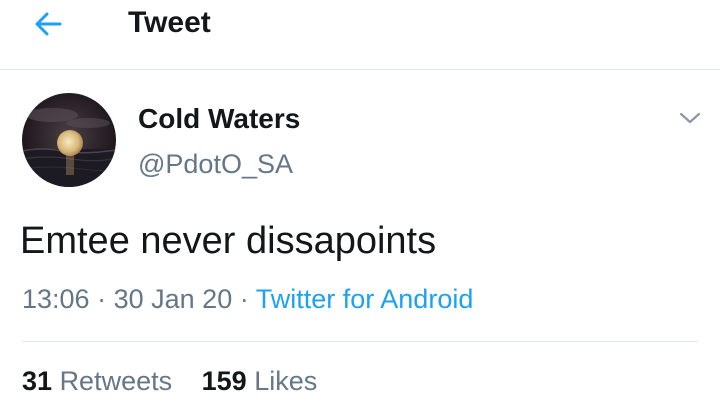 This screenshot has width=720, height=417. I want to click on tweet-stats: 31 Retweets 159 Likes, so click(169, 381).